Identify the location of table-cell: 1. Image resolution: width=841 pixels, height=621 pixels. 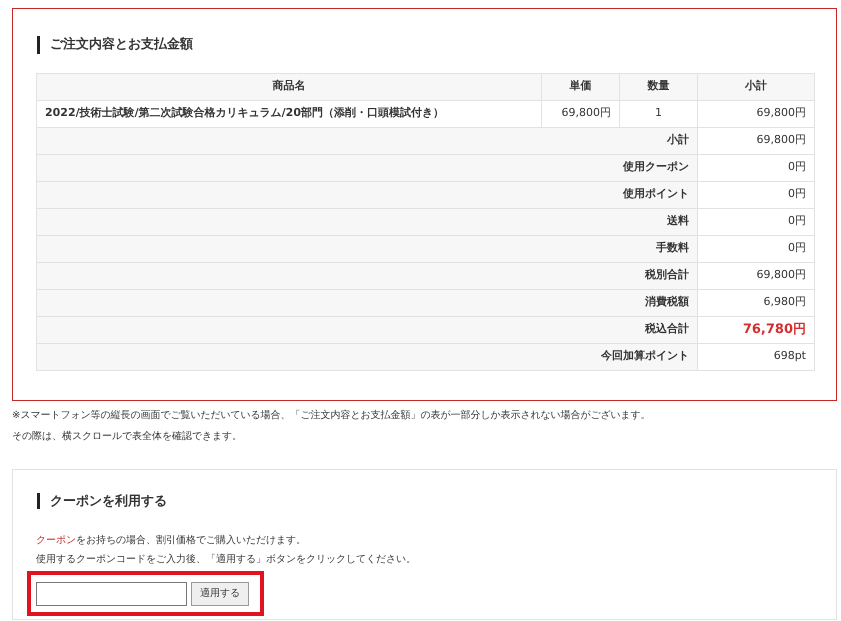
(659, 113).